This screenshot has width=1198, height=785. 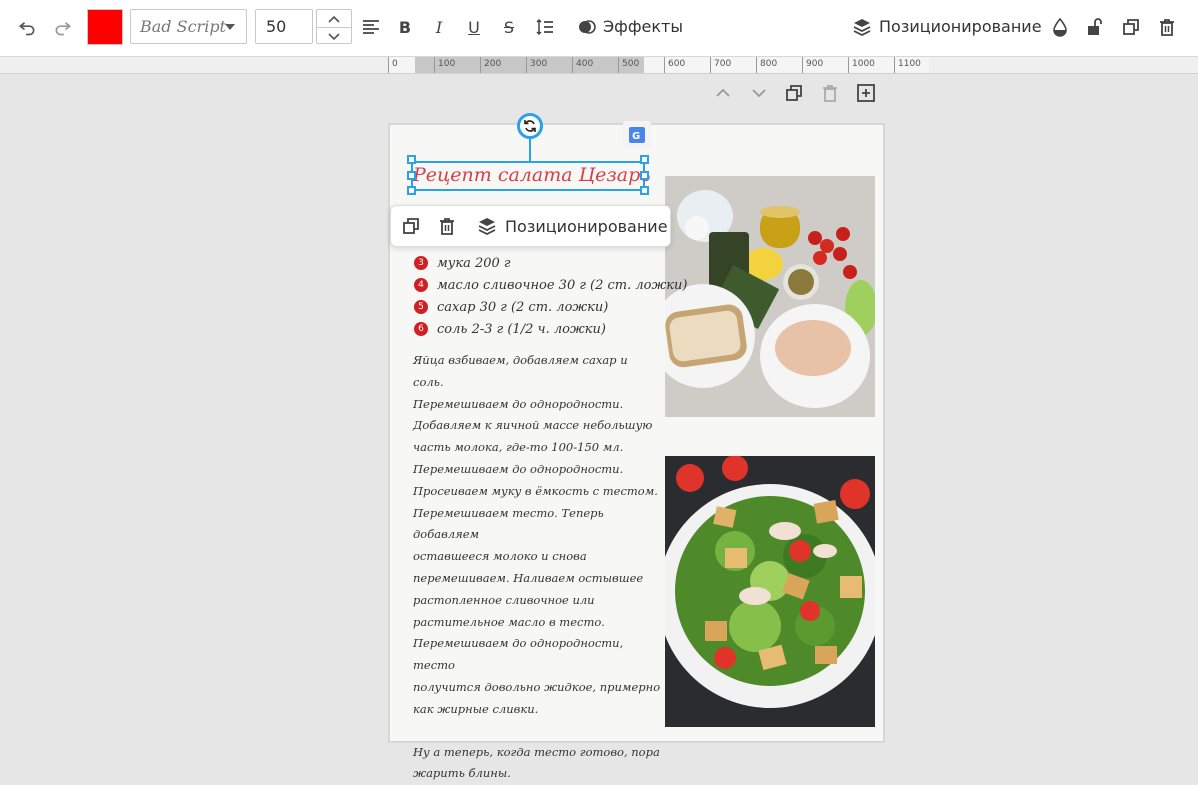 What do you see at coordinates (183, 26) in the screenshot?
I see `font-family-value: Bad Script` at bounding box center [183, 26].